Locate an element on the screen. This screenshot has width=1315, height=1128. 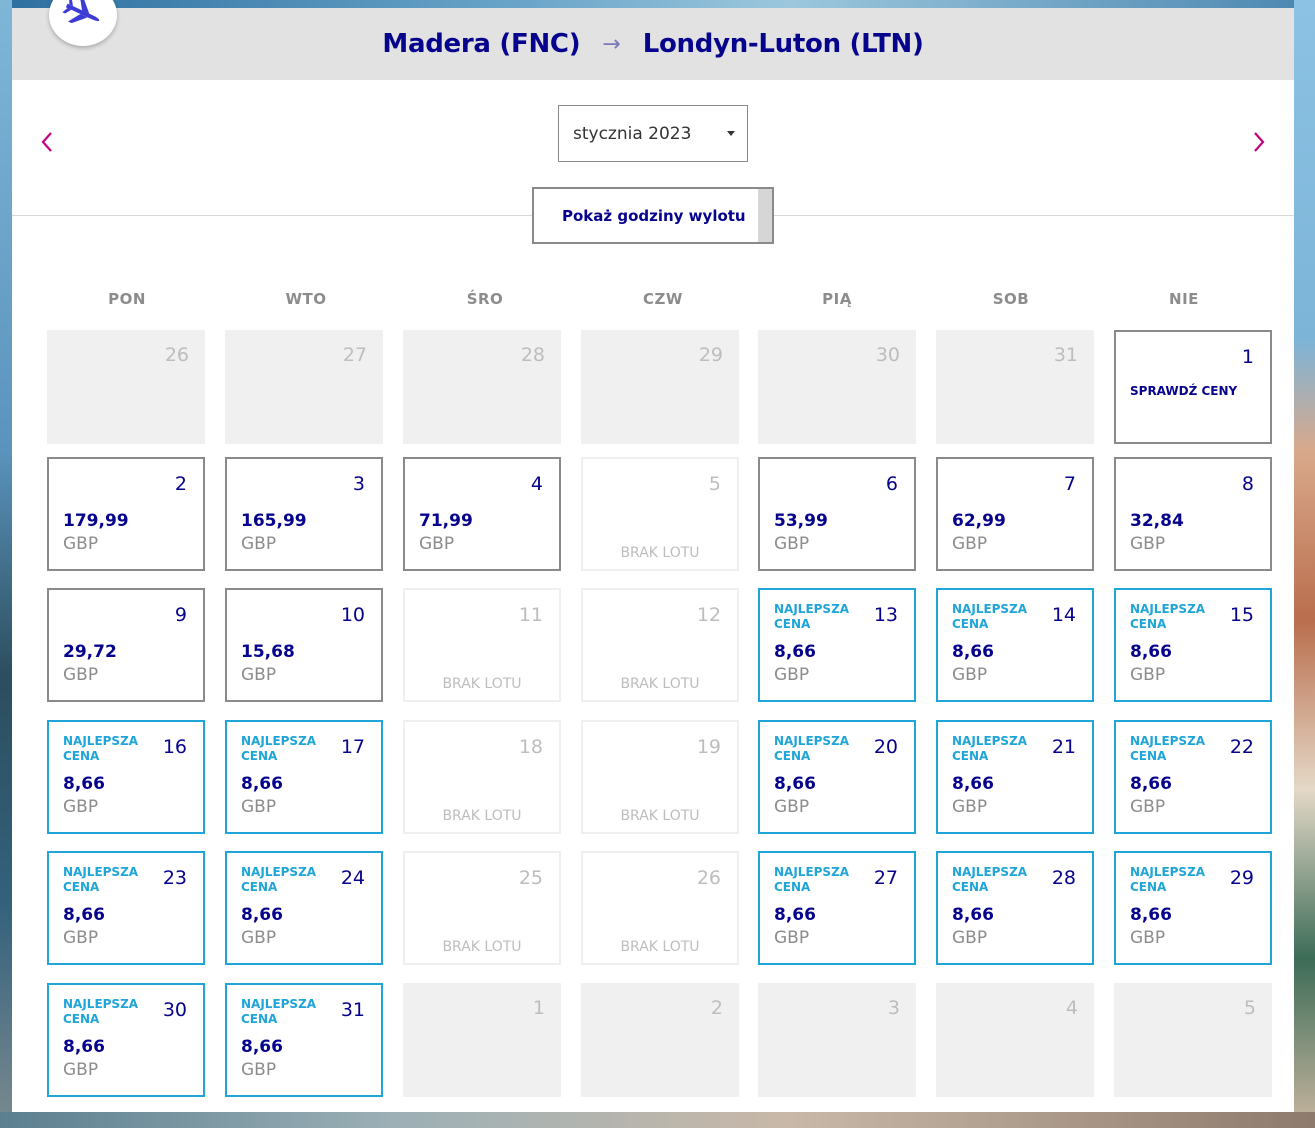
day-number: 27 is located at coordinates (354, 355).